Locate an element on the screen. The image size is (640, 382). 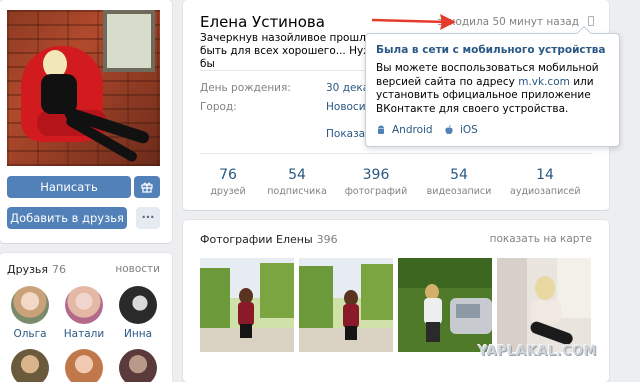
city-label: Город: is located at coordinates (218, 107).